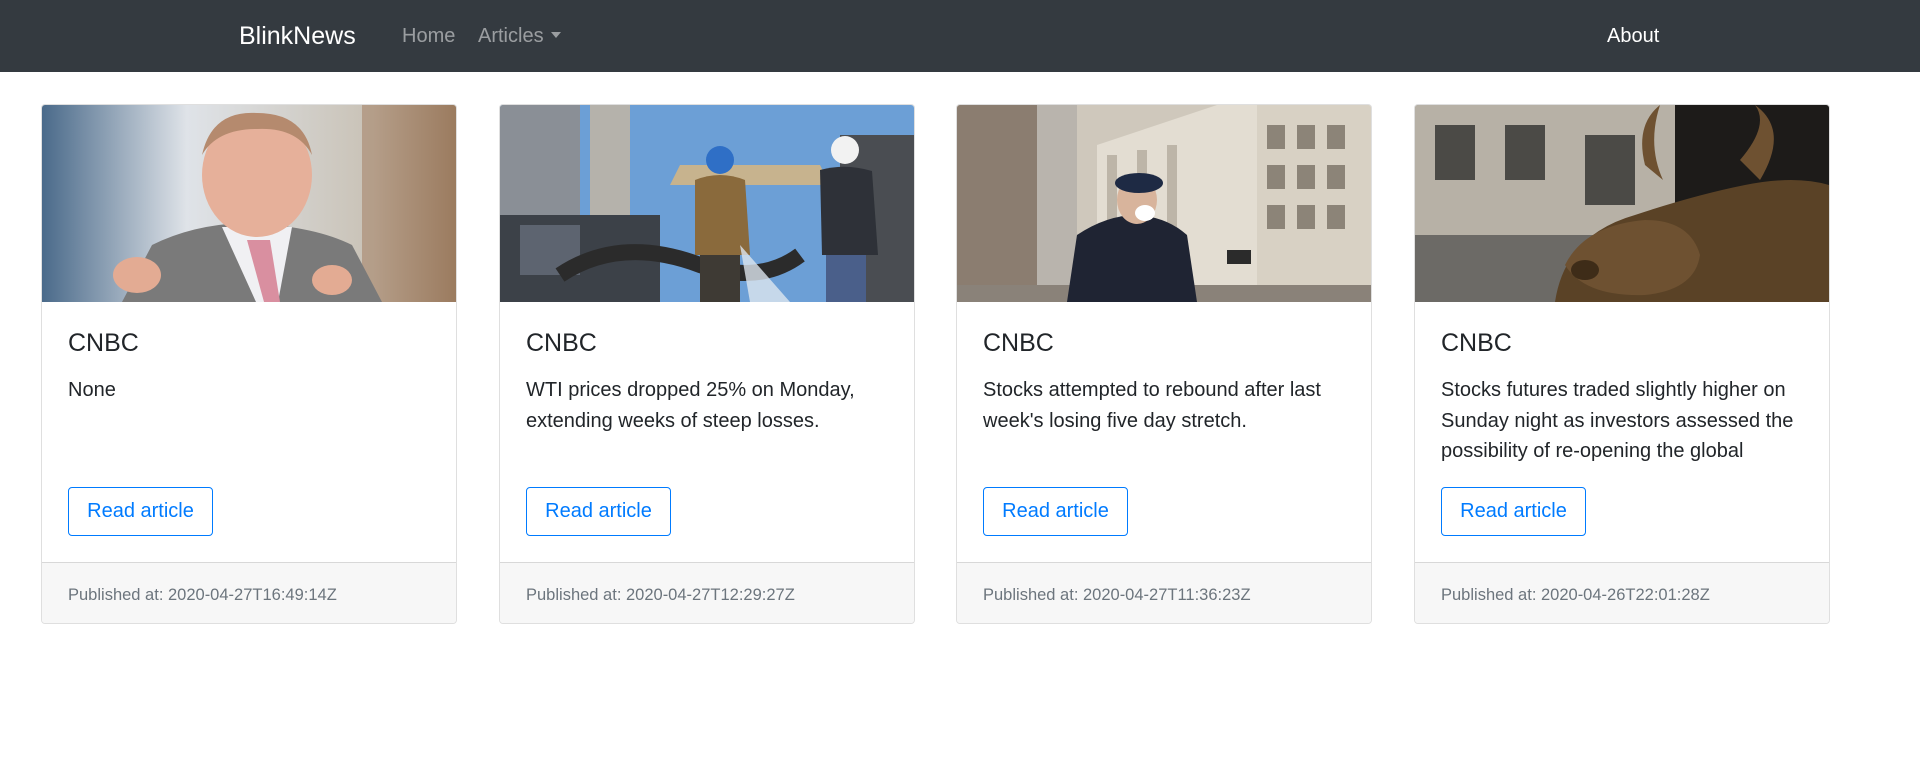 Image resolution: width=1920 pixels, height=770 pixels. Describe the element at coordinates (1622, 203) in the screenshot. I see `article-image-charging-bull` at that location.